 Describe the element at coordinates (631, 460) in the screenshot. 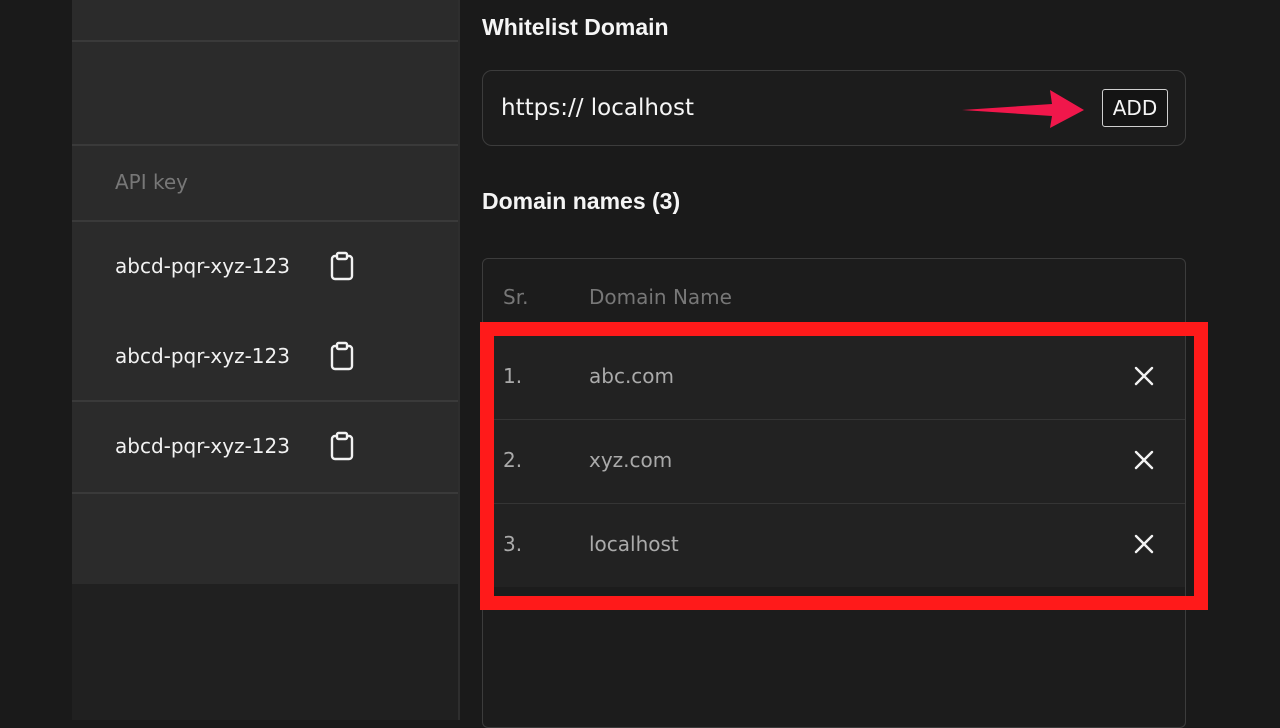

I see `row-domain: xyz.com` at that location.